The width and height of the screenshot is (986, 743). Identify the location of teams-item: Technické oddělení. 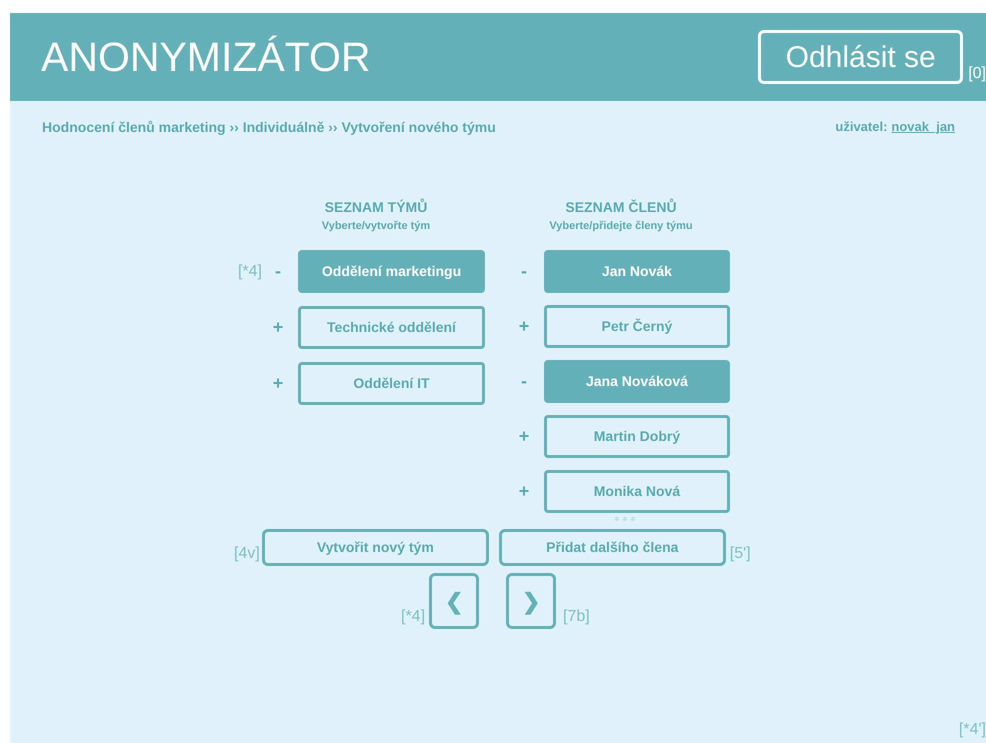
(391, 327).